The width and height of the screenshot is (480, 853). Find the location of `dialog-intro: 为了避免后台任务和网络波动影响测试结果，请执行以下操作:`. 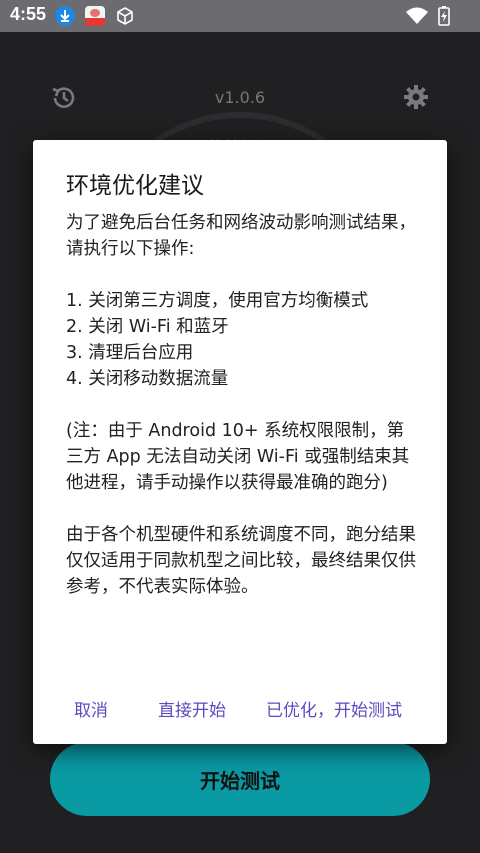

dialog-intro: 为了避免后台任务和网络波动影响测试结果，请执行以下操作: is located at coordinates (241, 236).